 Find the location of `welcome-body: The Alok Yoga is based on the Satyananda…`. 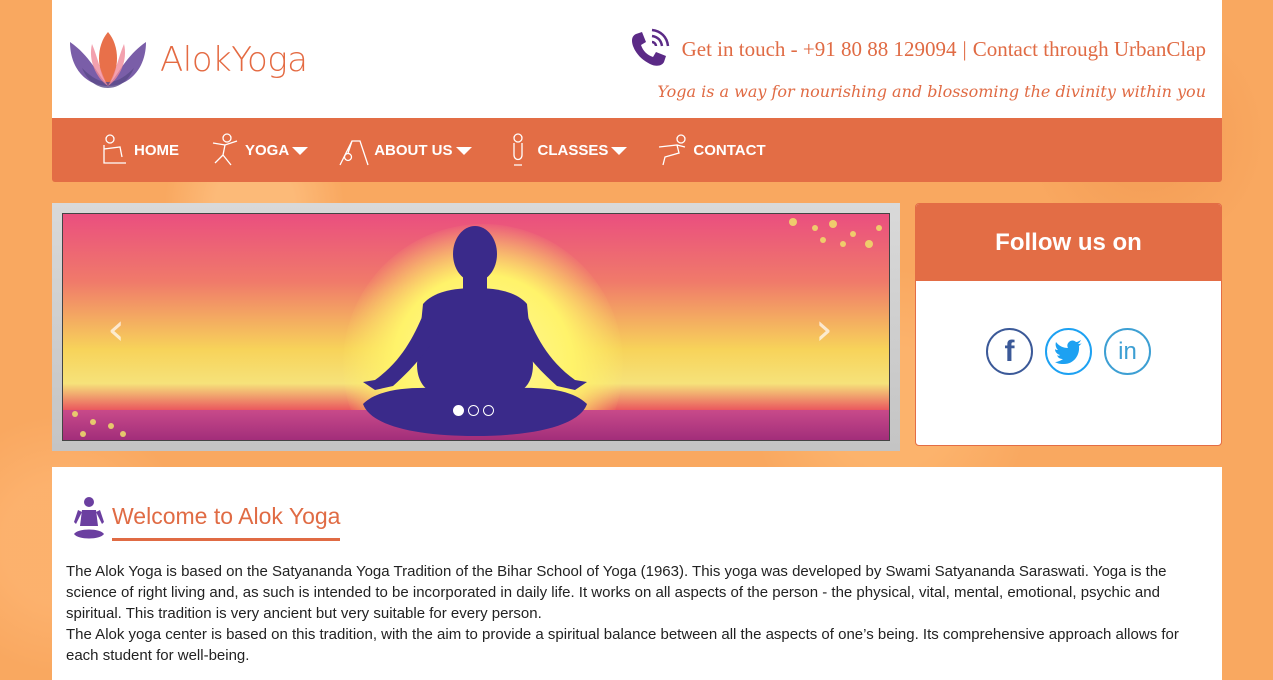

welcome-body: The Alok Yoga is based on the Satyananda… is located at coordinates (637, 613).